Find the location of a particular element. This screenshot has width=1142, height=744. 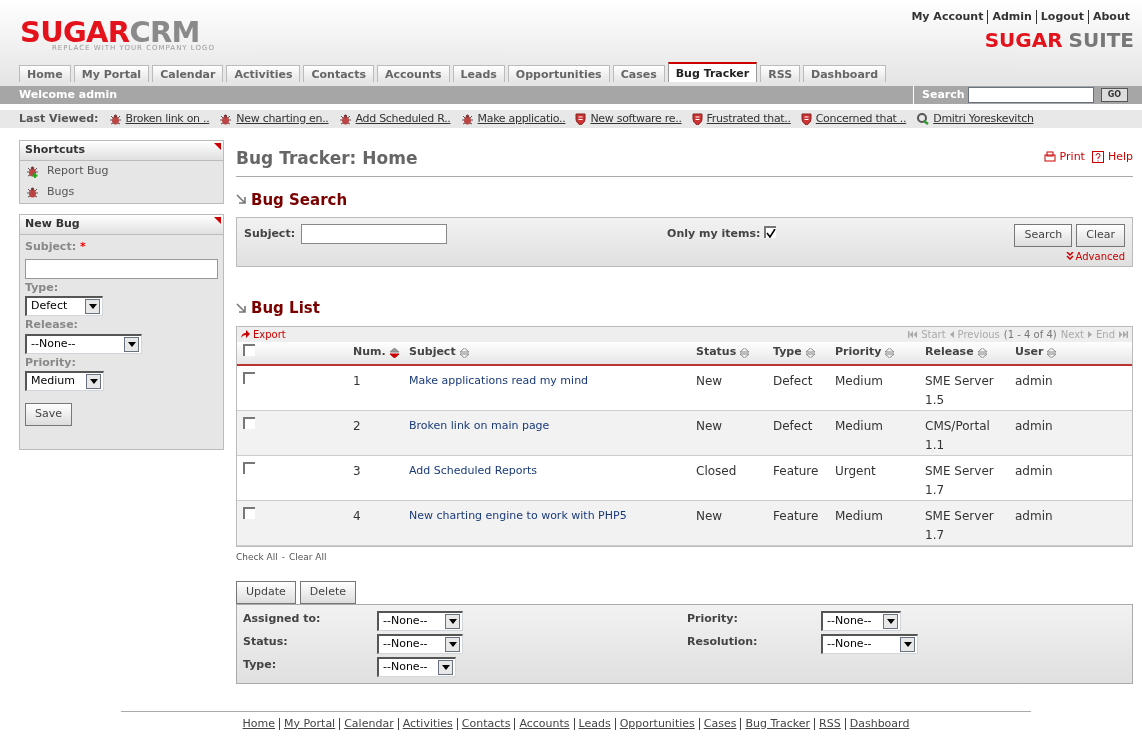

dropdown: Medium is located at coordinates (64, 381).